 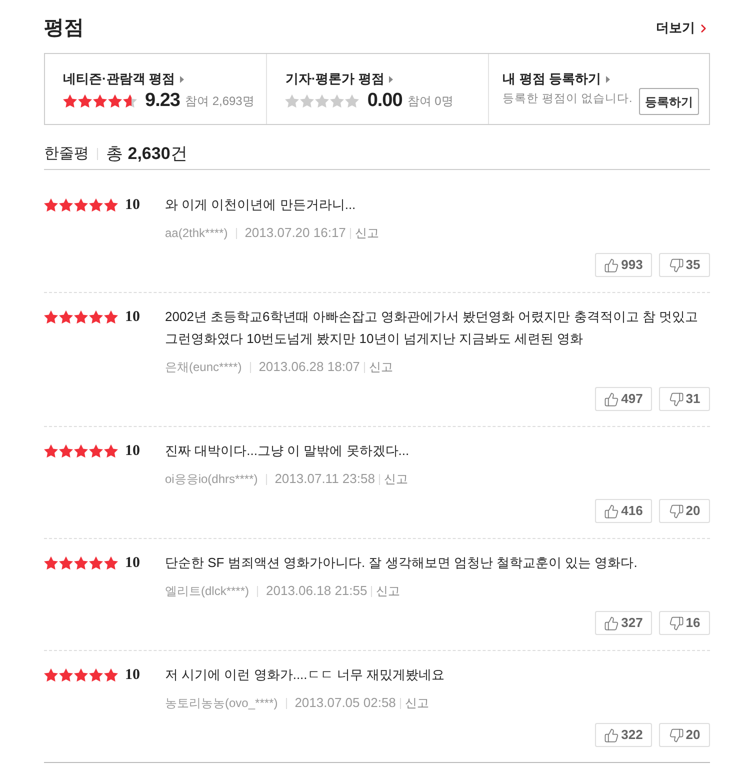 What do you see at coordinates (683, 28) in the screenshot?
I see `more-link: 더보기` at bounding box center [683, 28].